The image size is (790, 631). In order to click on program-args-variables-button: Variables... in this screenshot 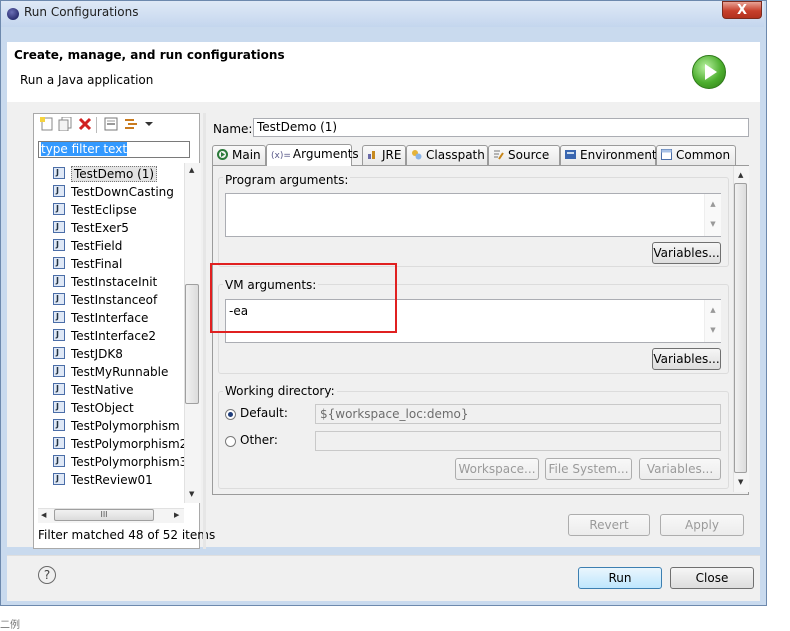, I will do `click(686, 253)`.